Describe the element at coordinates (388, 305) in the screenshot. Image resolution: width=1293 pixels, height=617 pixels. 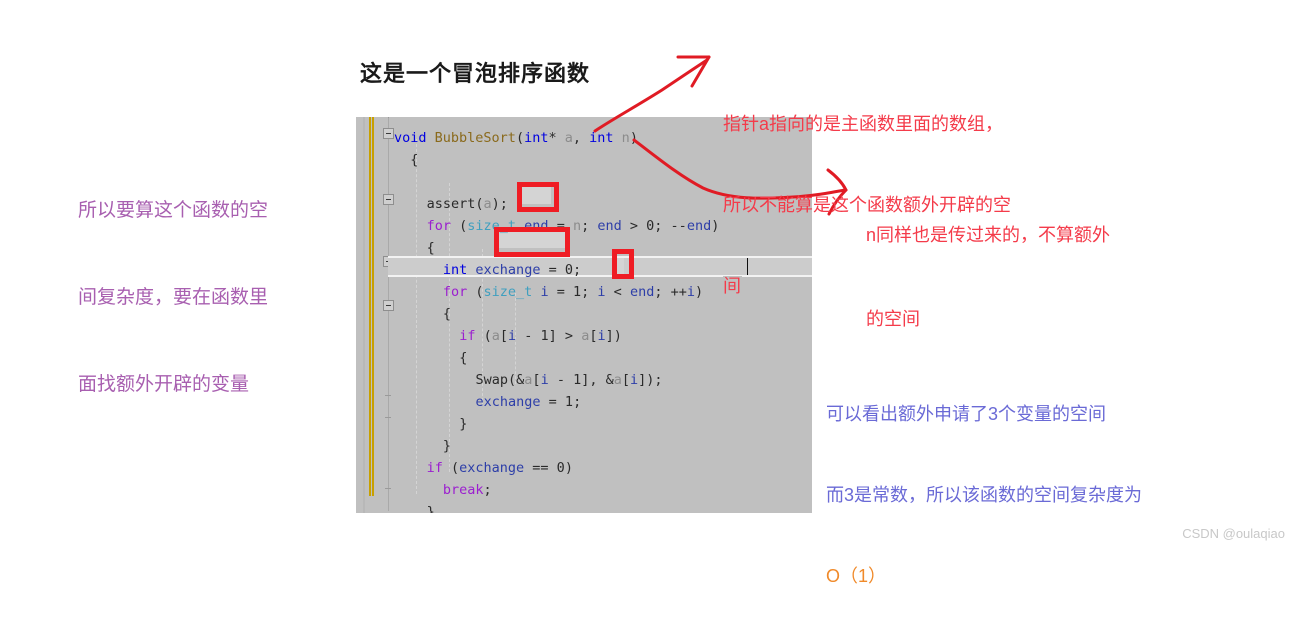
I see `fold-toggle-if` at that location.